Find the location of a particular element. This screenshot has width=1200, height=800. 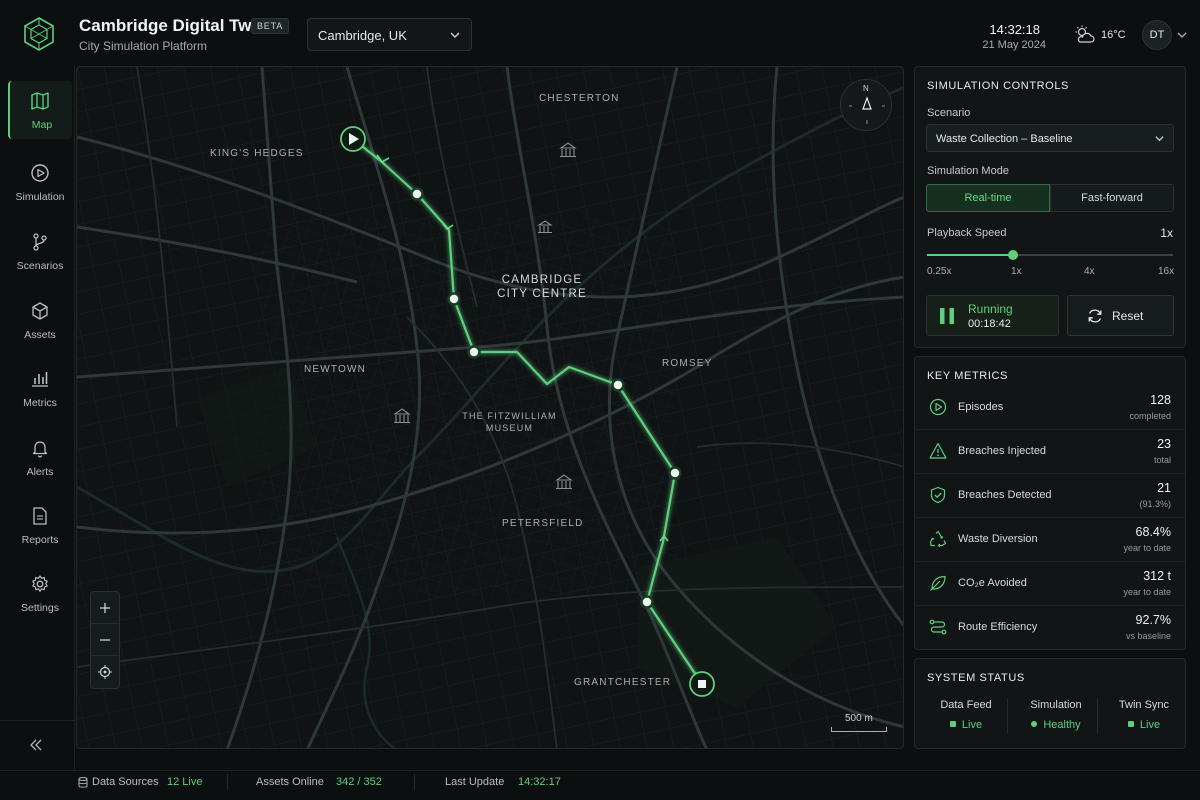

leaf-icon is located at coordinates (938, 583).